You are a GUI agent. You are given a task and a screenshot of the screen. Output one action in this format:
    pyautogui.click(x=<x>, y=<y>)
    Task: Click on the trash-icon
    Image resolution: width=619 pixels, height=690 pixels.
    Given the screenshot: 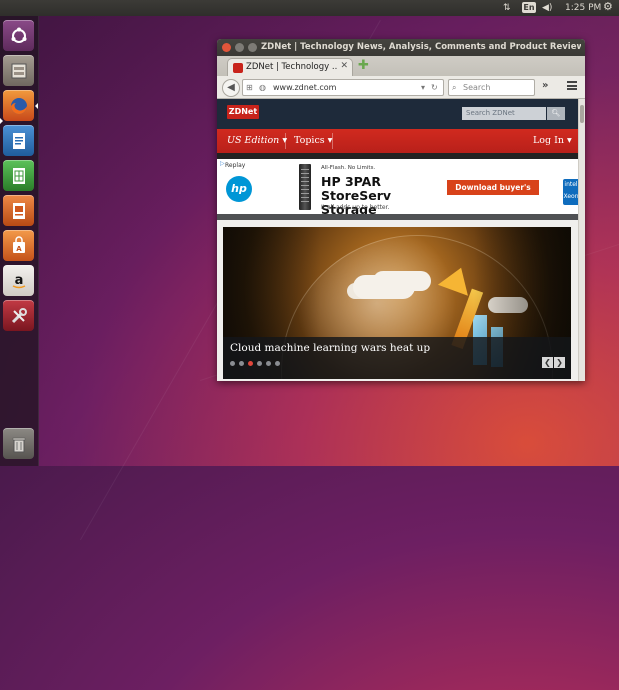 What is the action you would take?
    pyautogui.click(x=18, y=443)
    